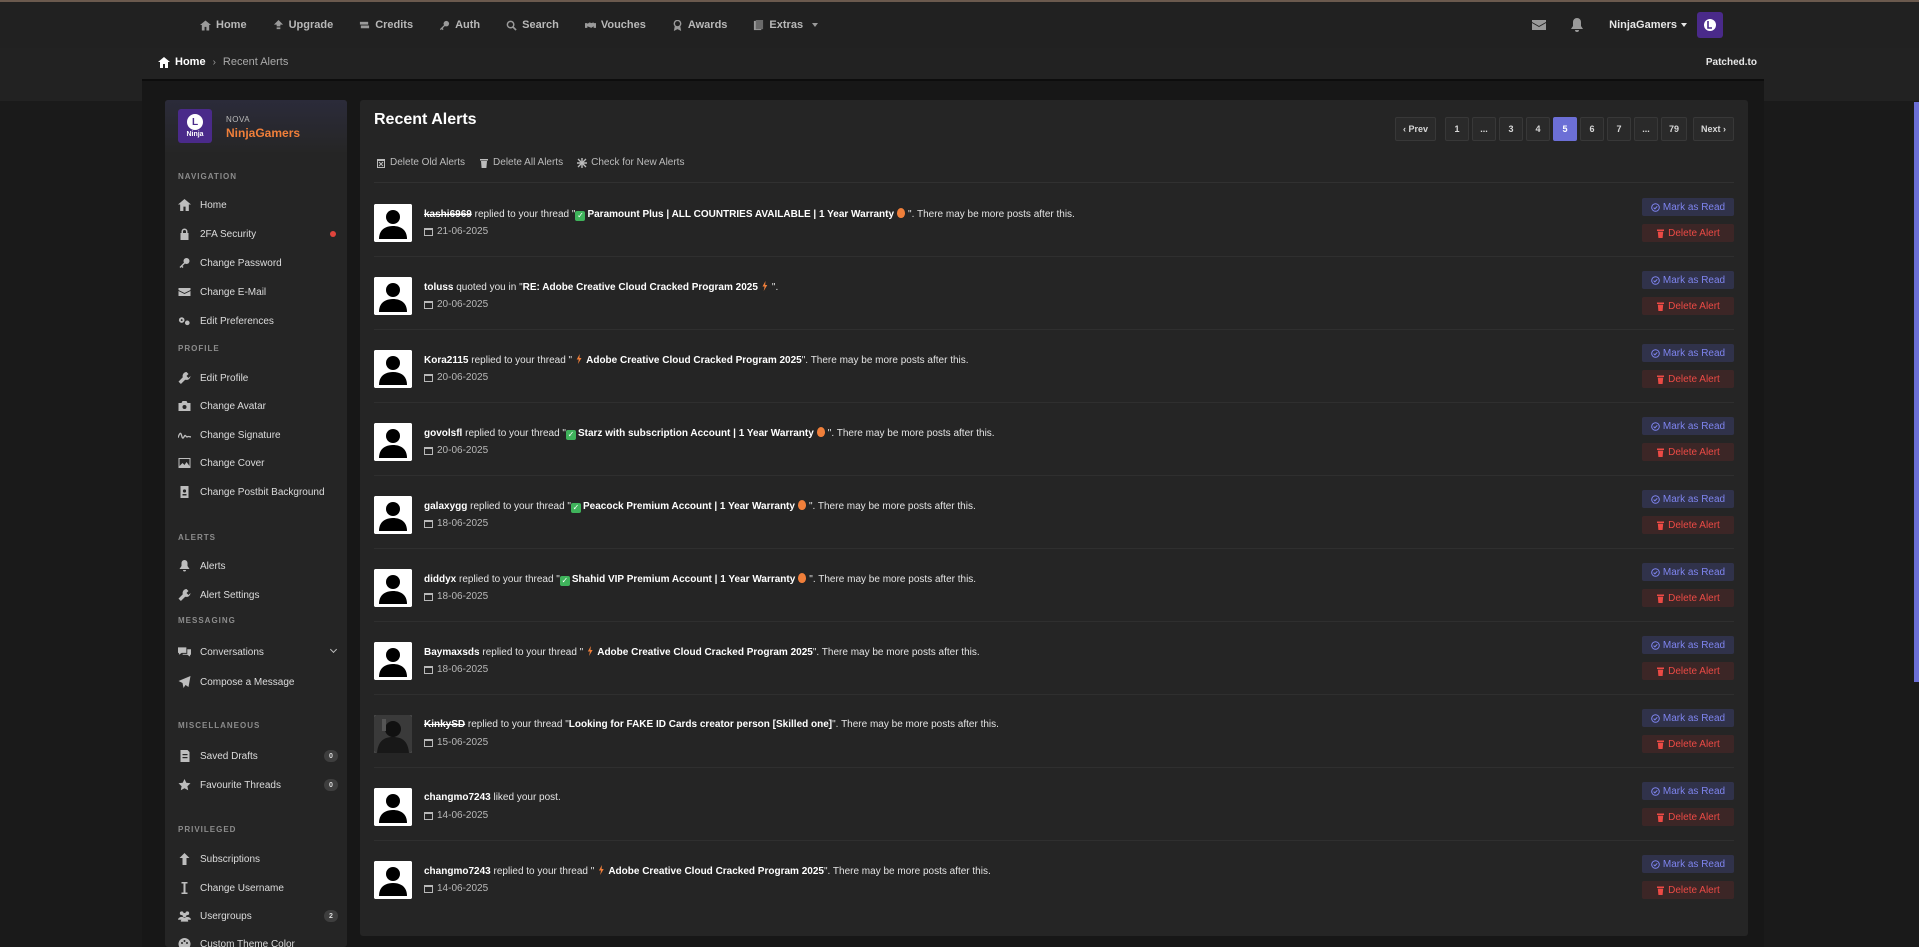 The width and height of the screenshot is (1919, 947). I want to click on sidebar-item-change-cover: Change Cover, so click(258, 463).